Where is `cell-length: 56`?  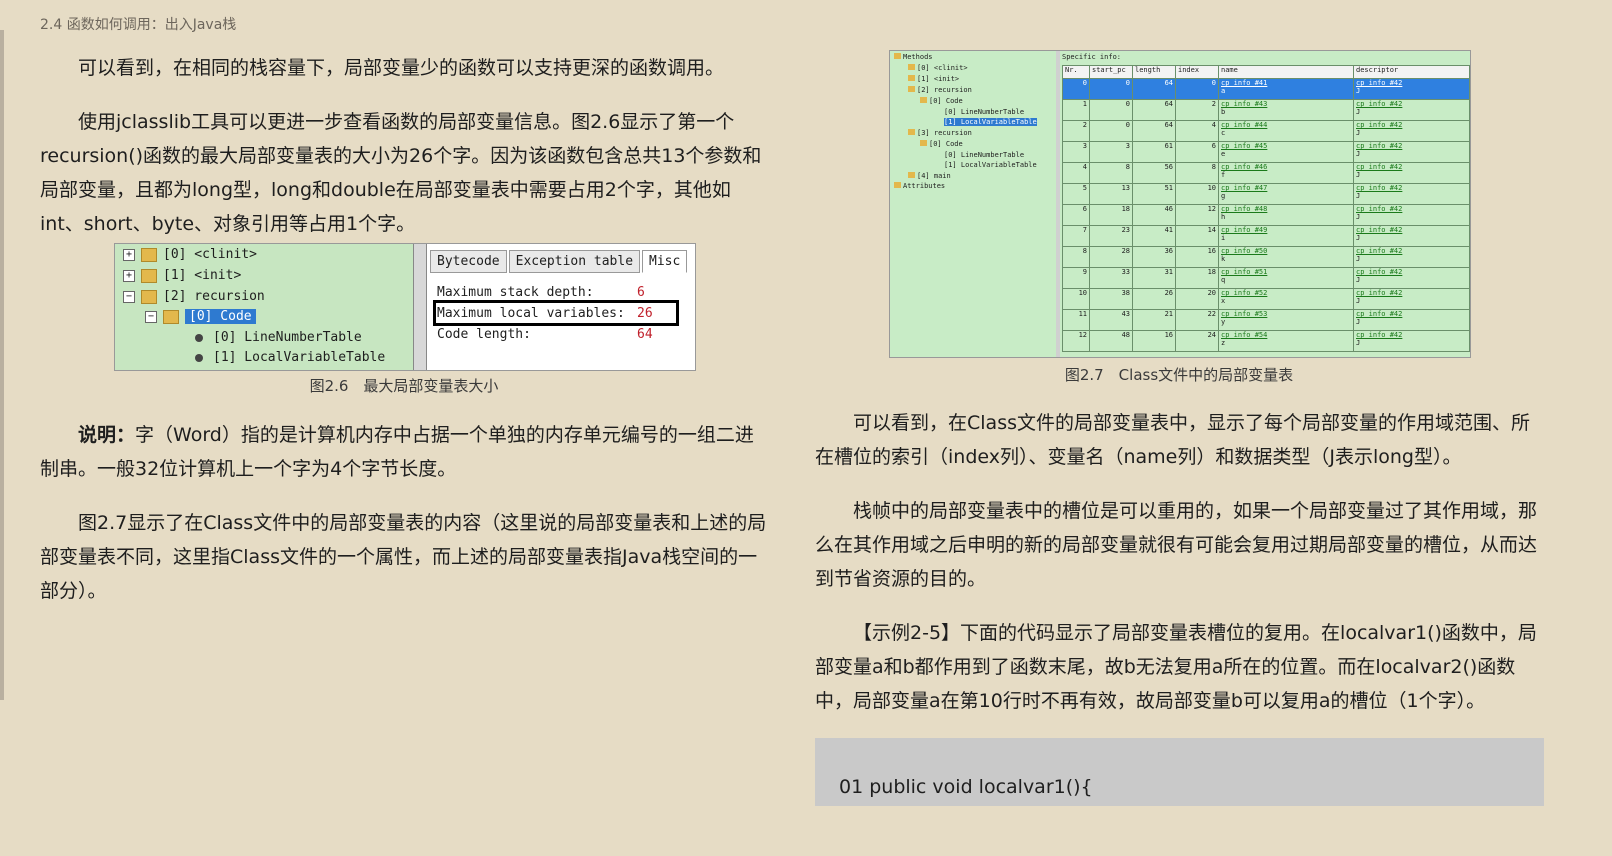
cell-length: 56 is located at coordinates (1154, 173).